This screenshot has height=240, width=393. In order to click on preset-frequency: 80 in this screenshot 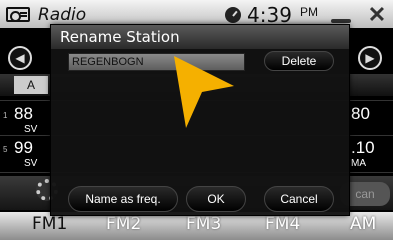, I will do `click(360, 113)`.